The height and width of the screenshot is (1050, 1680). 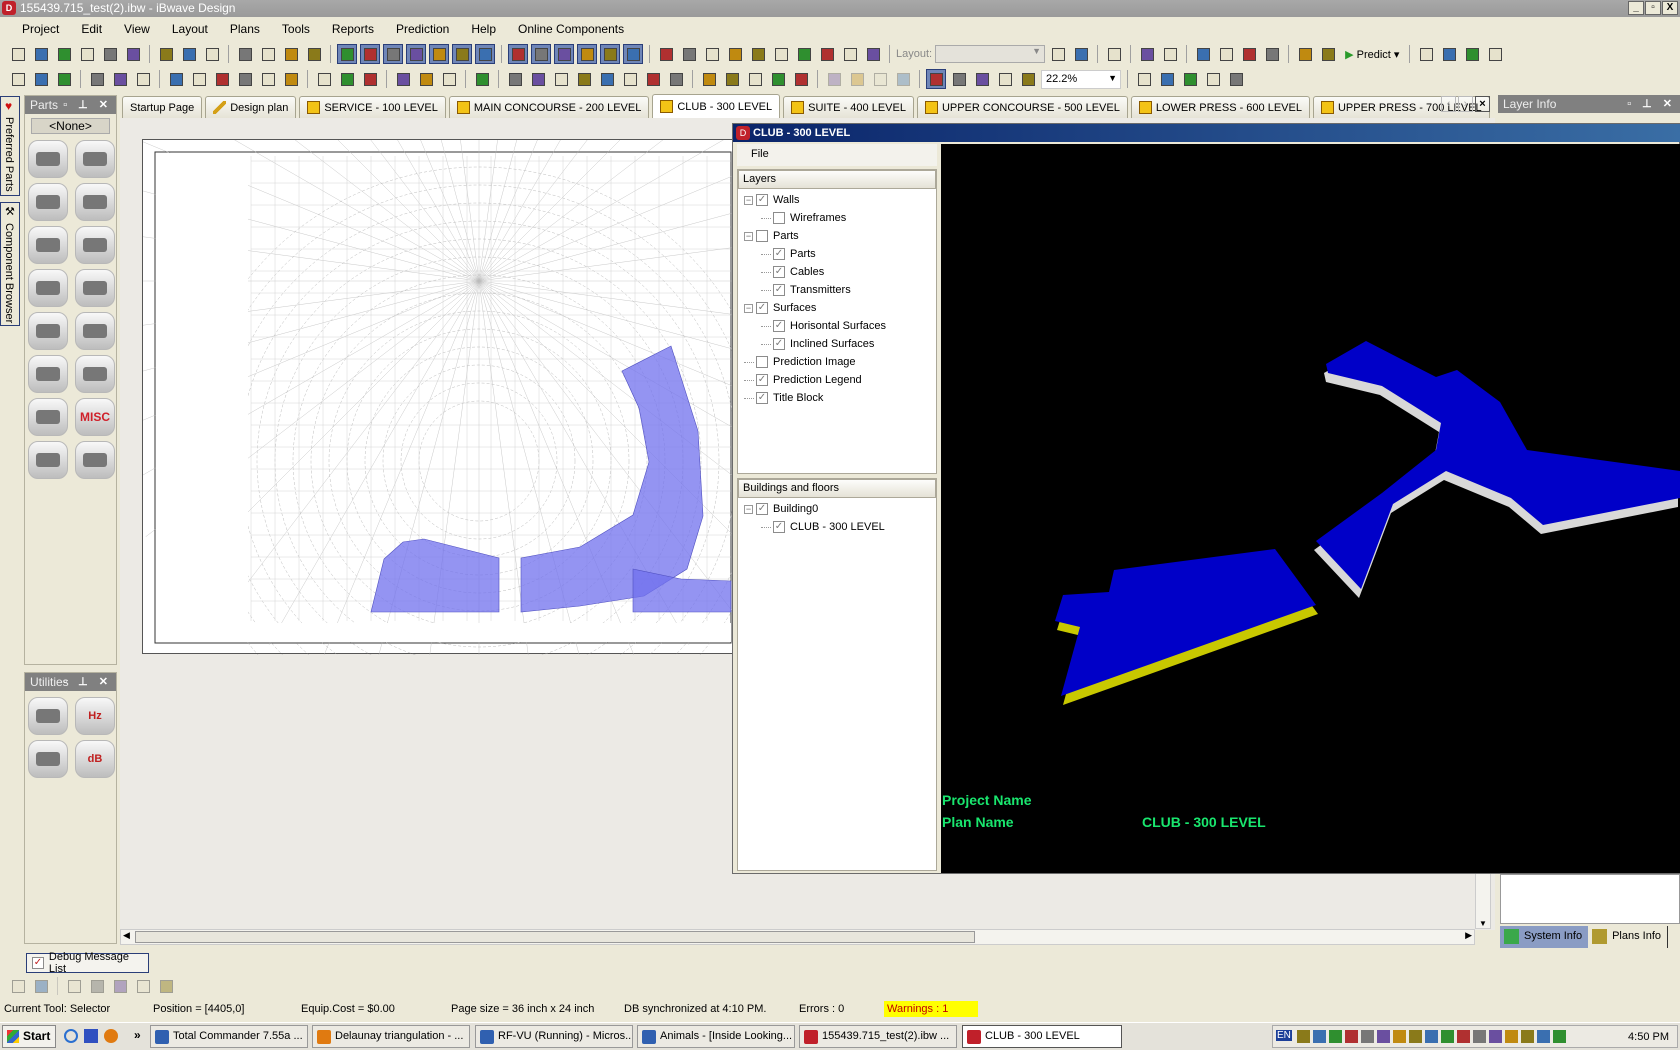 I want to click on y-chart-button, so click(x=804, y=54).